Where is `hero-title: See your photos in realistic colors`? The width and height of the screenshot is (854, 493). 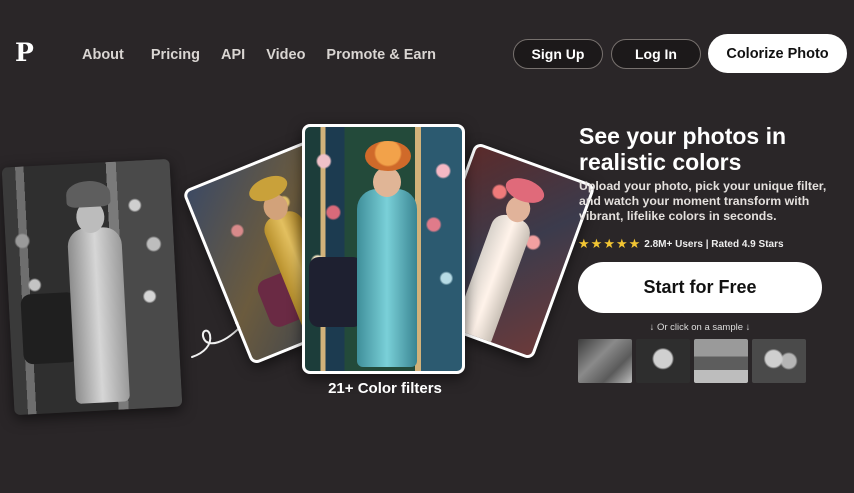
hero-title: See your photos in realistic colors is located at coordinates (683, 149).